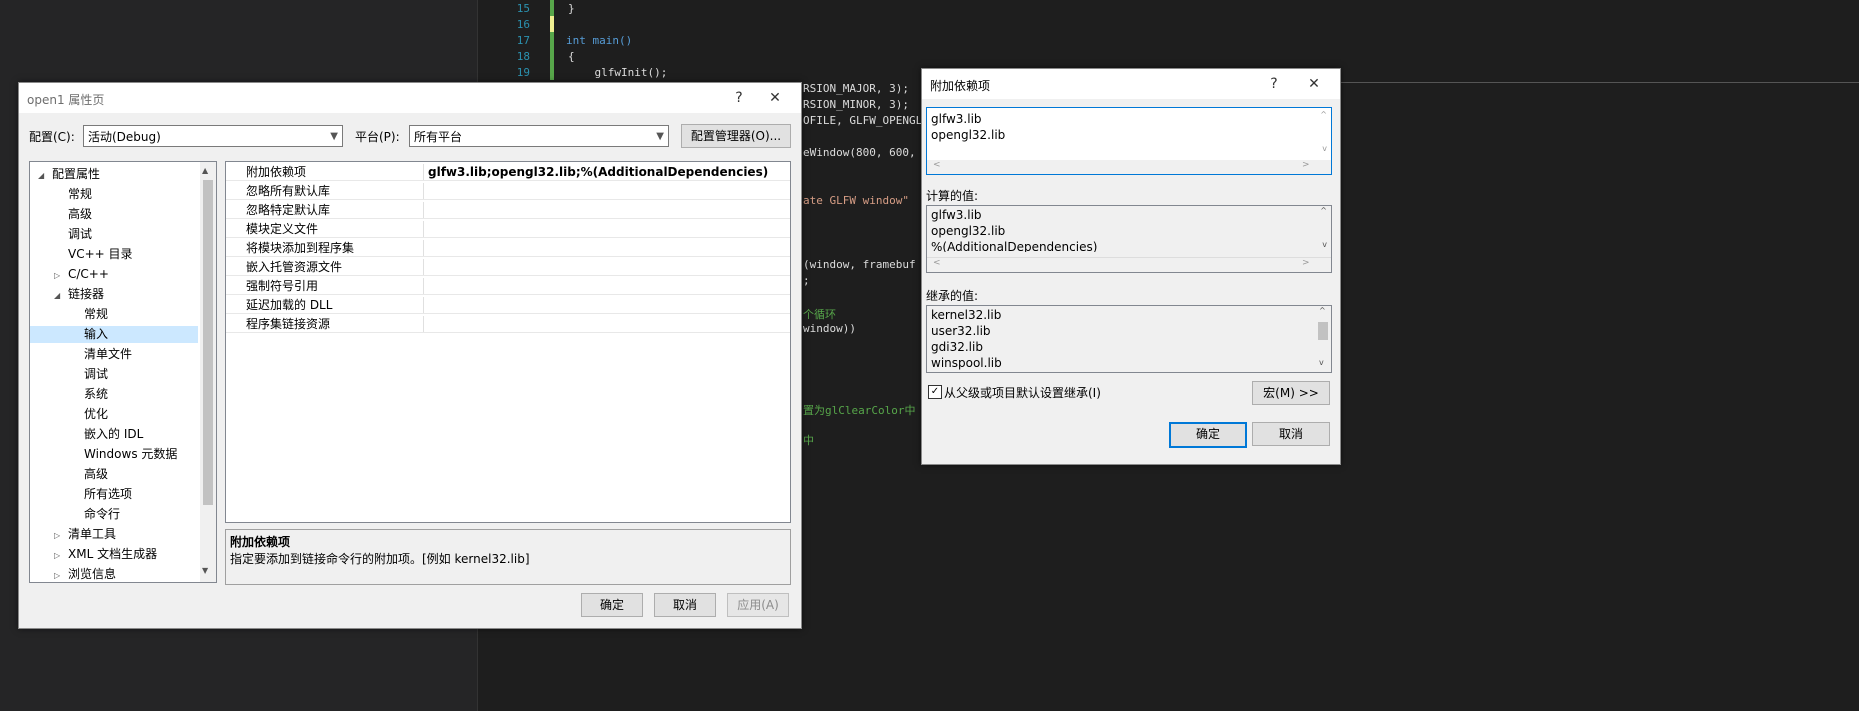  What do you see at coordinates (508, 286) in the screenshot?
I see `property-row: 强制符号引用` at bounding box center [508, 286].